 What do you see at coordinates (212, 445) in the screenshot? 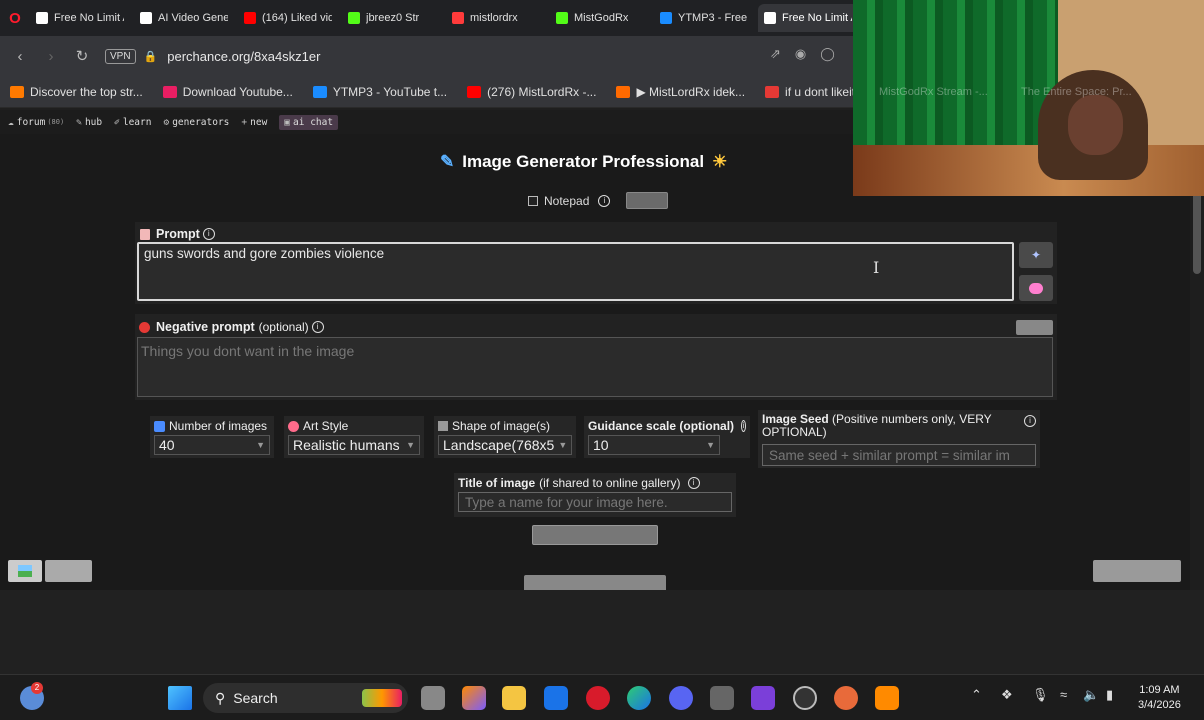
I see `number-of-images-select: 40 ▼` at bounding box center [212, 445].